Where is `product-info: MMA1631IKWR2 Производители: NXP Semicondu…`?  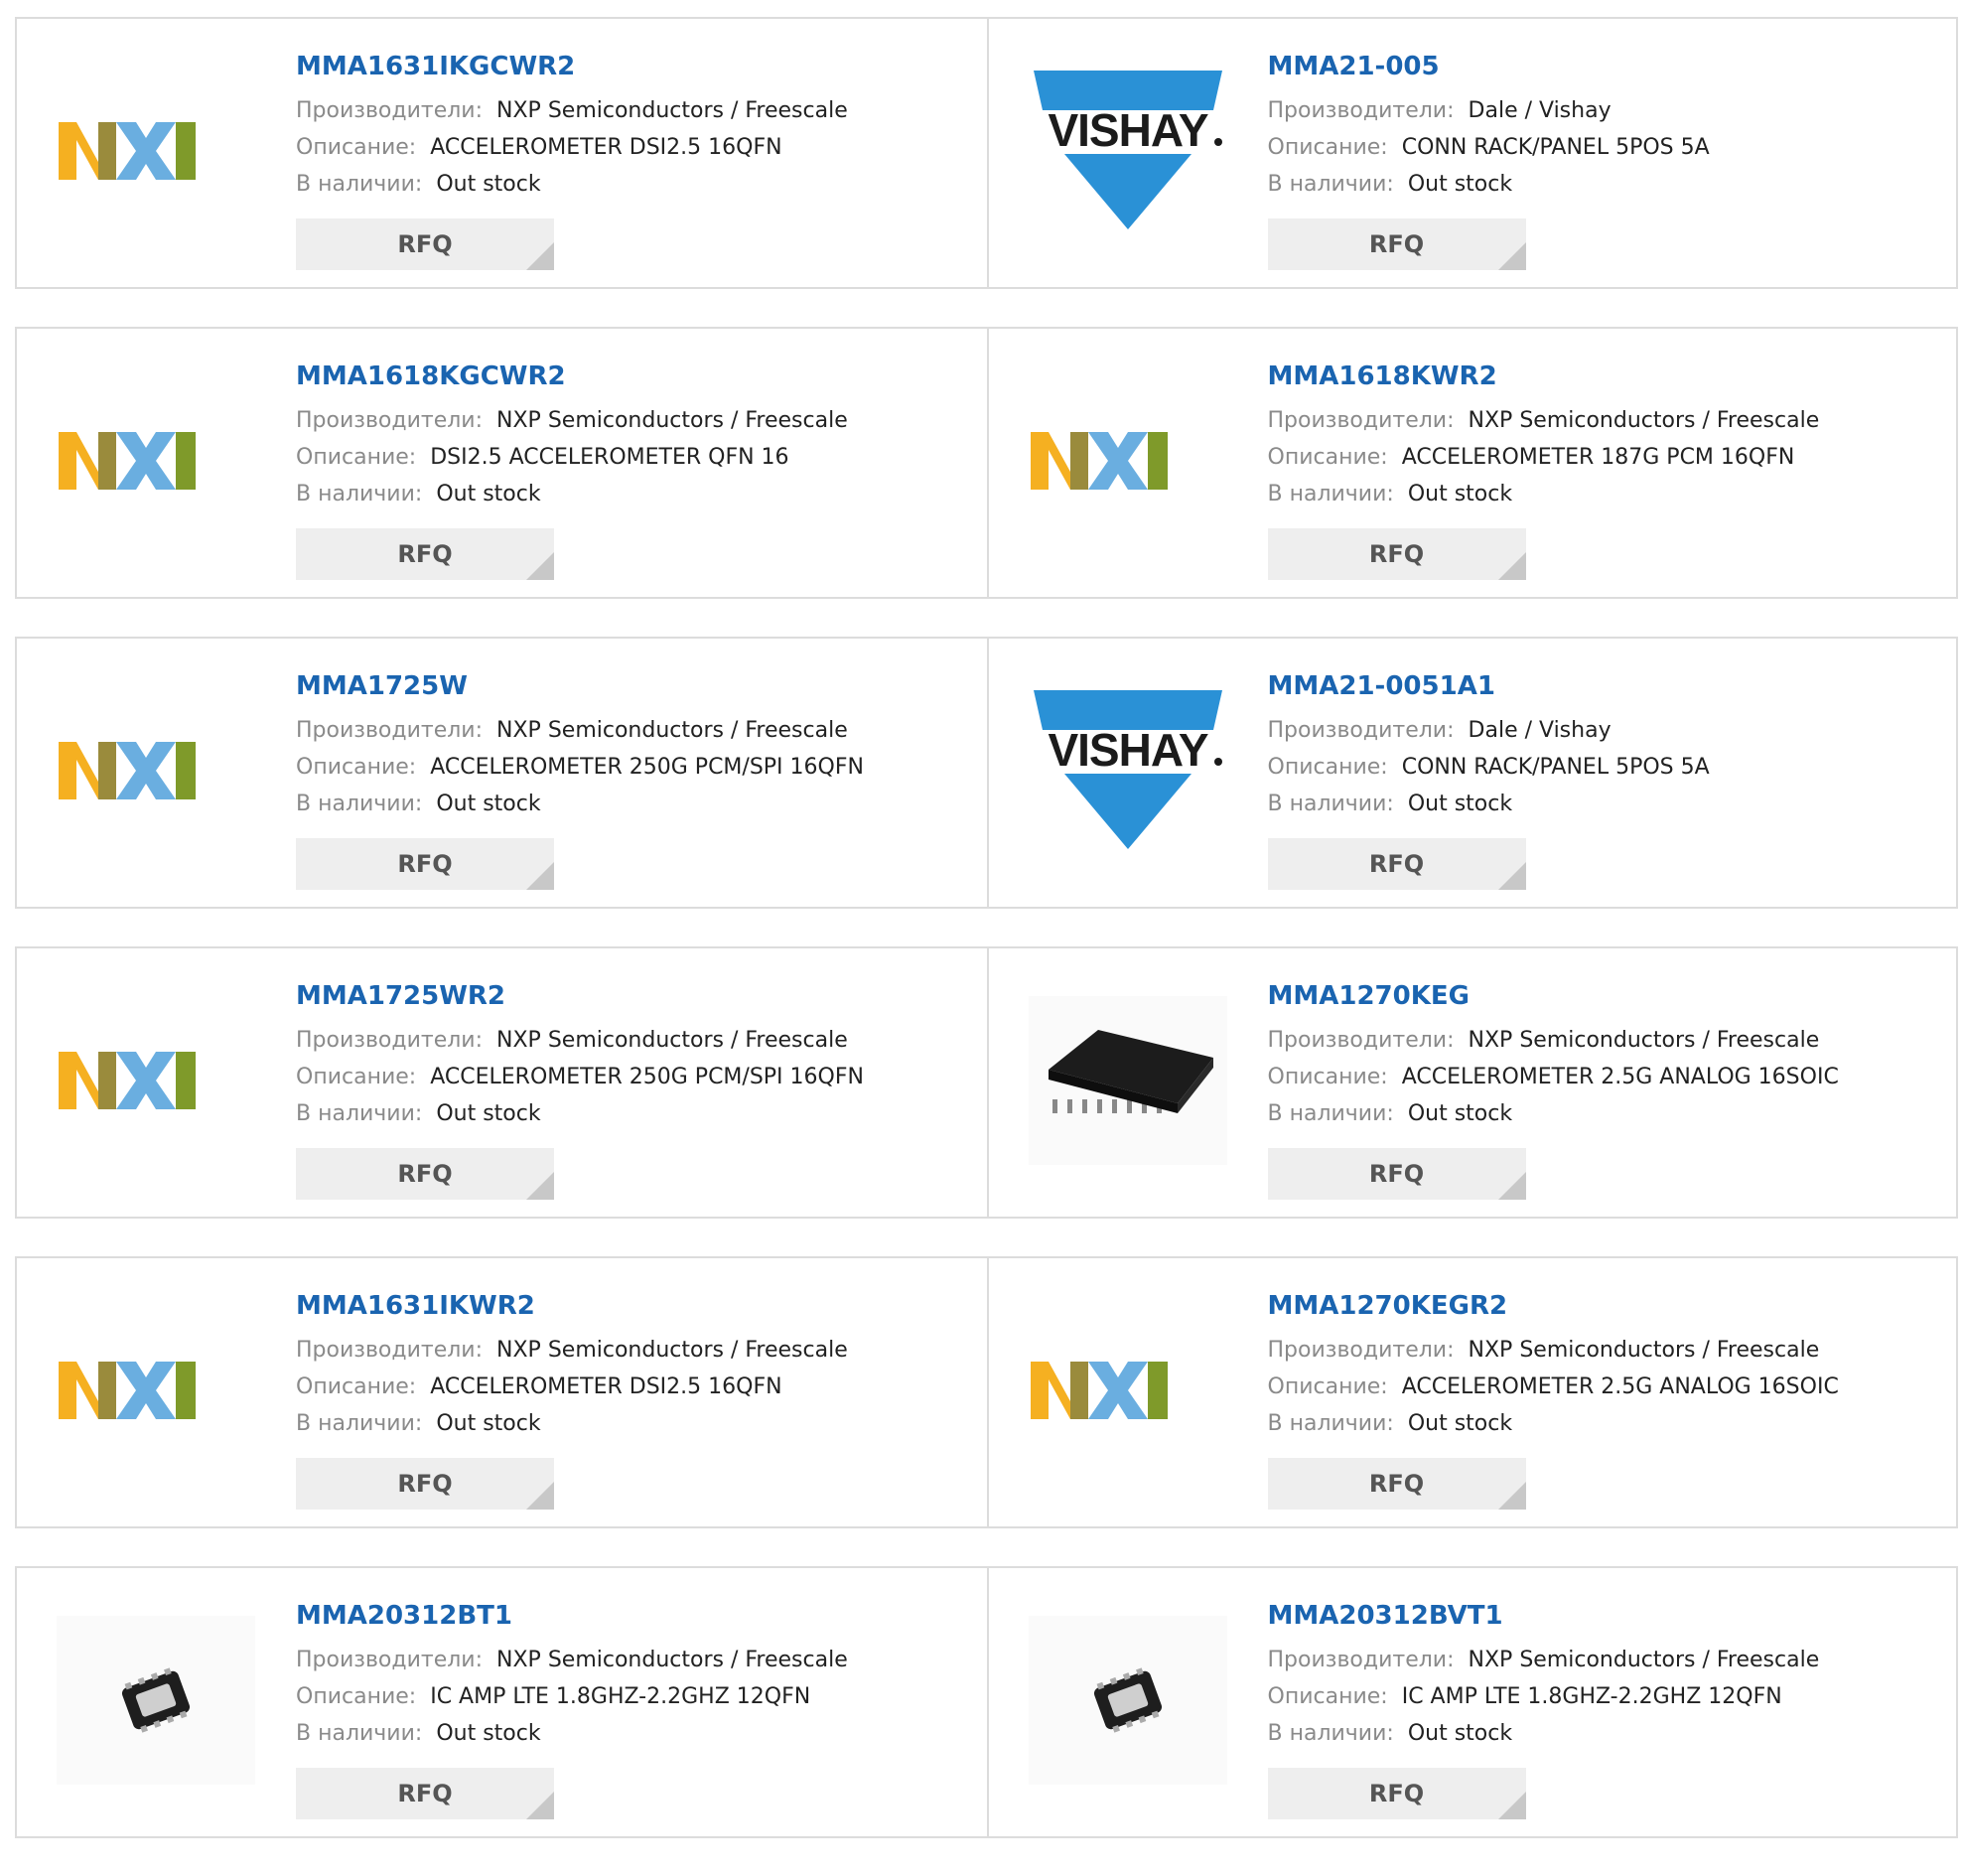
product-info: MMA1631IKWR2 Производители: NXP Semicondu… is located at coordinates (636, 1399).